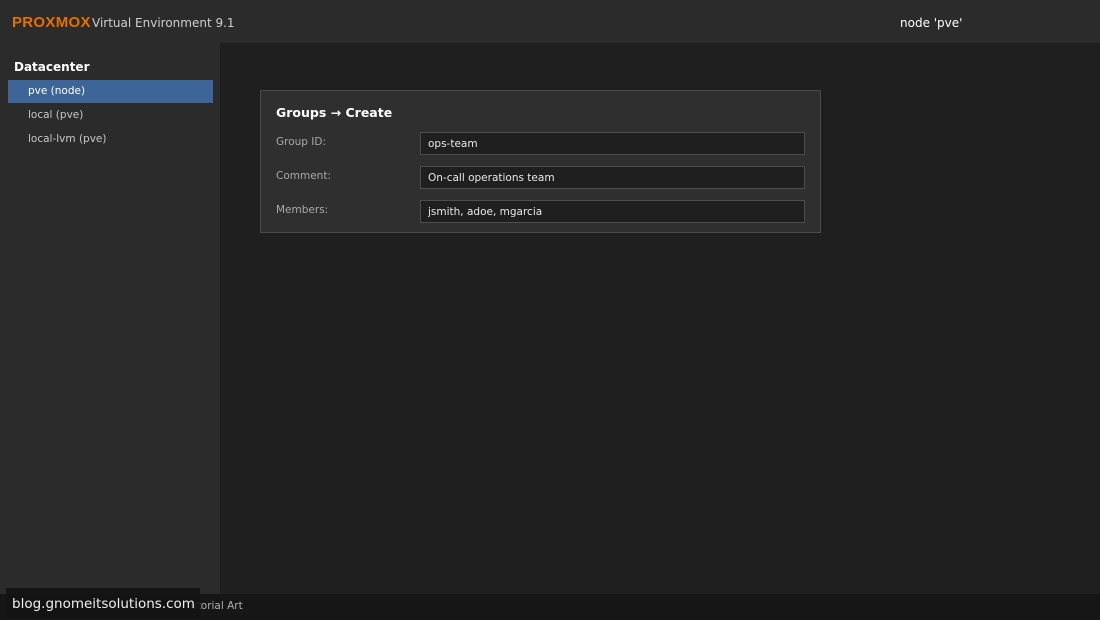 The image size is (1100, 620). I want to click on proxmox-logo: PROXMOX, so click(51, 22).